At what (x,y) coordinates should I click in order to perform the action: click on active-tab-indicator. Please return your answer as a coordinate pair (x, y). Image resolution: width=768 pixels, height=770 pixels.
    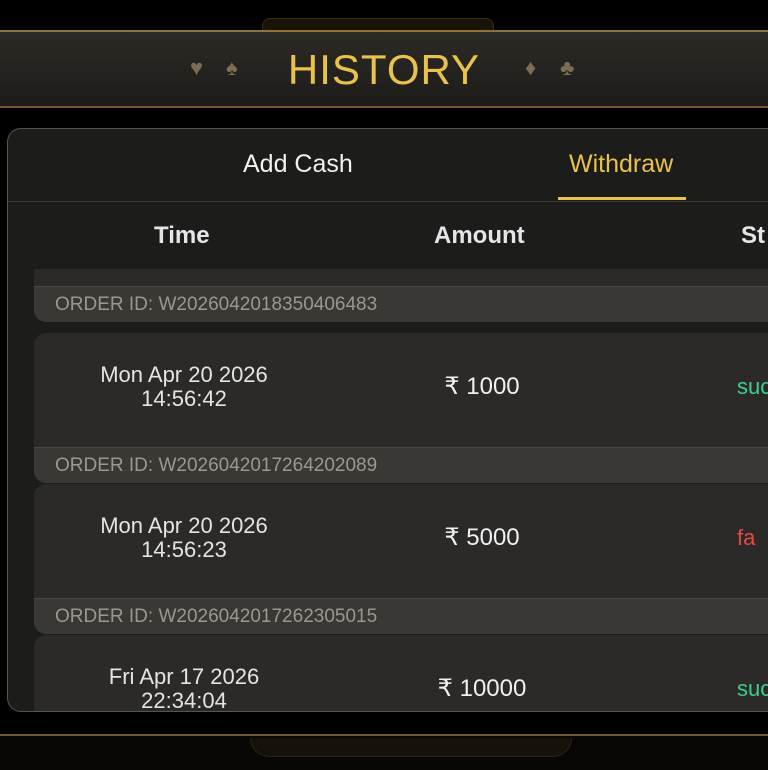
    Looking at the image, I should click on (622, 198).